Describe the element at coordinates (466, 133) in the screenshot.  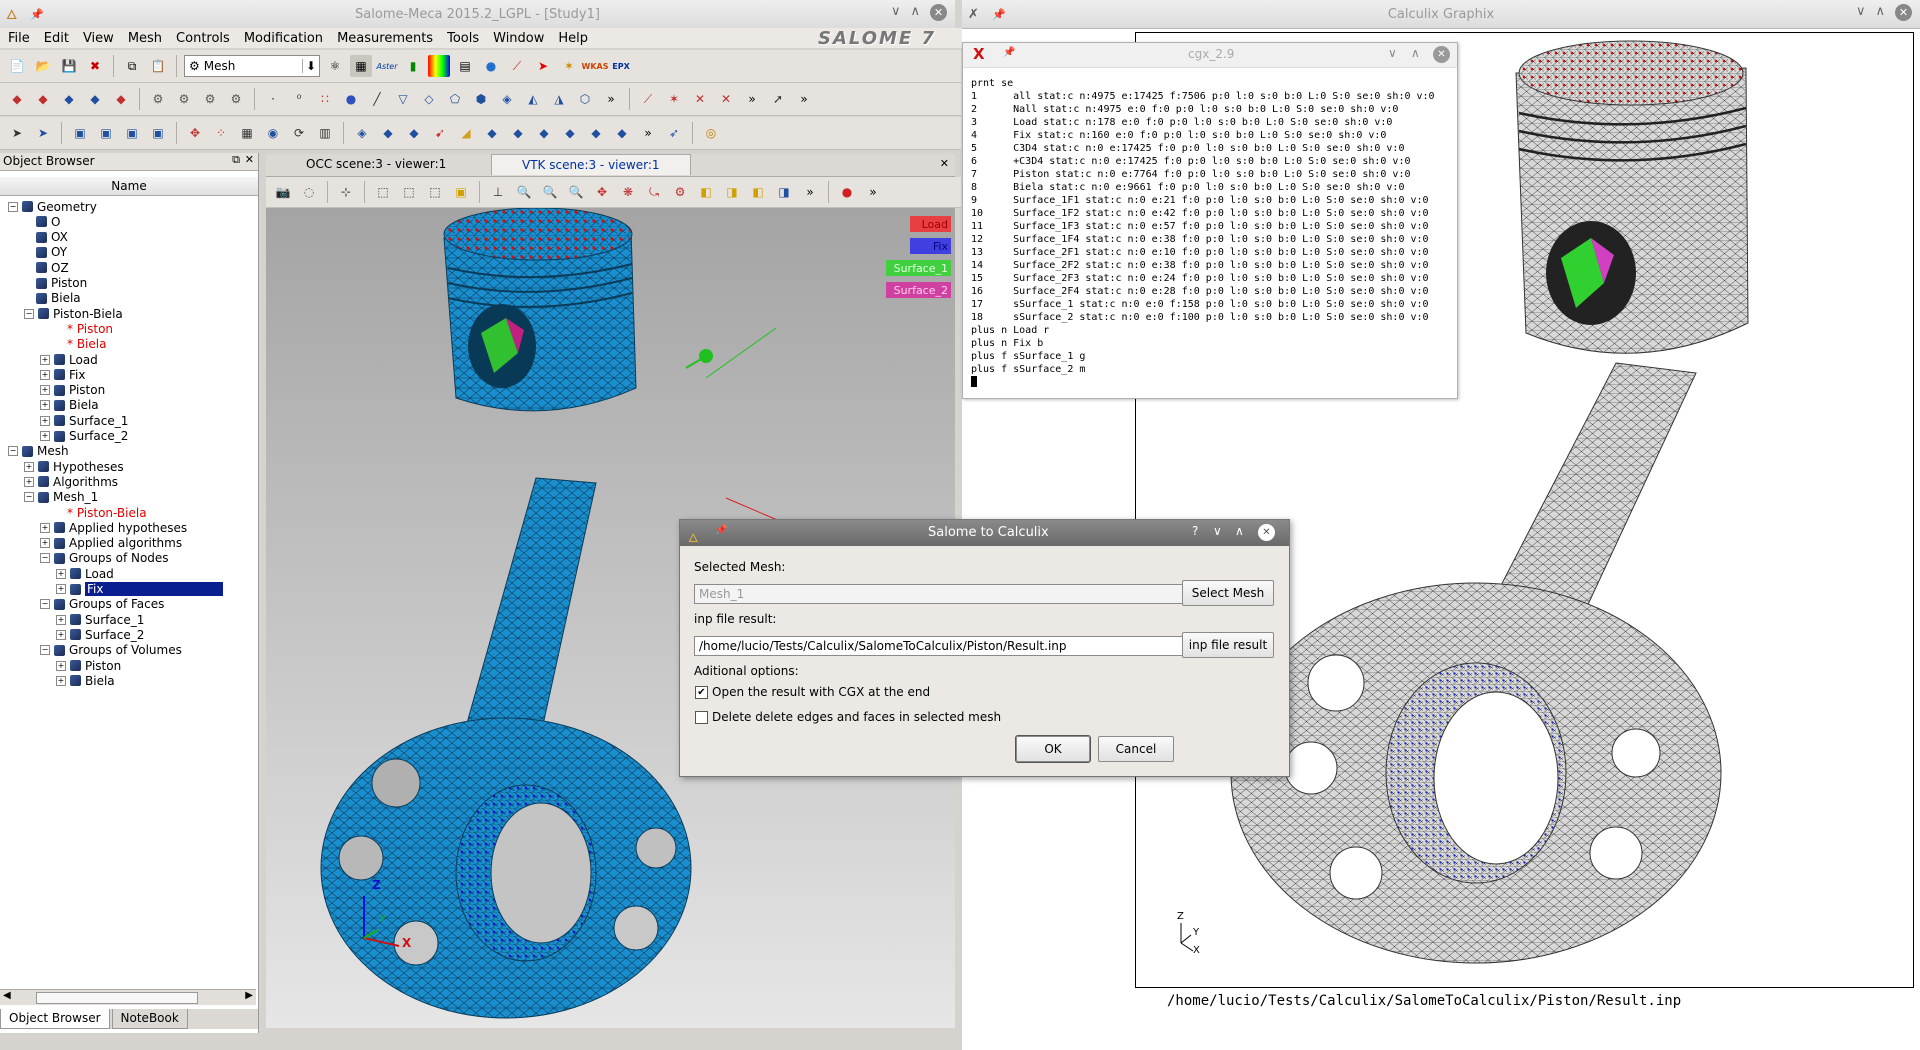
I see `measure-icon: ◢` at that location.